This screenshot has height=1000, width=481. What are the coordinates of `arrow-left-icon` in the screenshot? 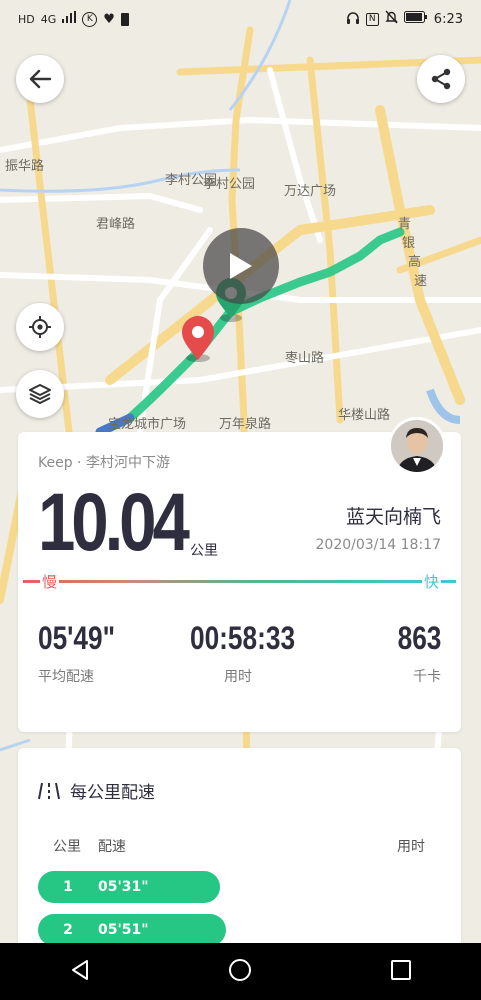 It's located at (40, 79).